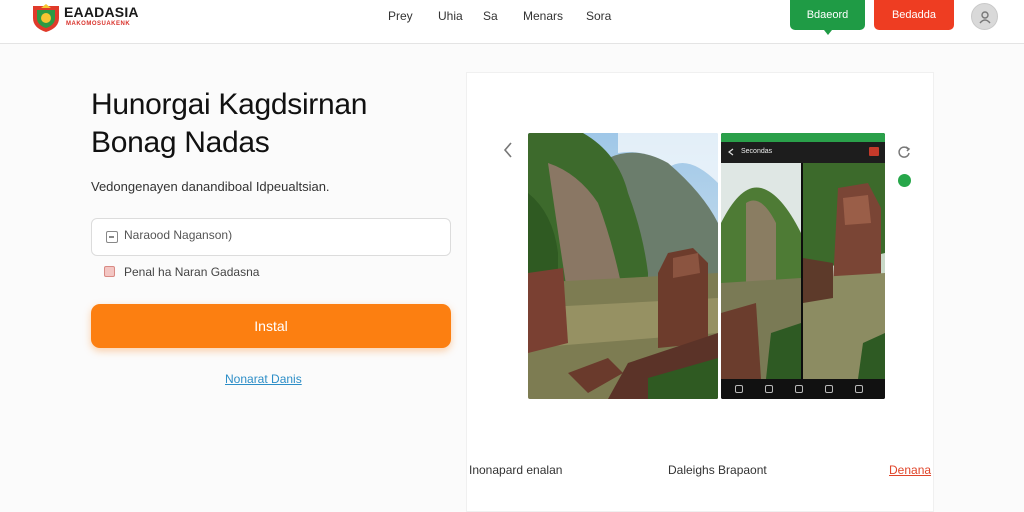  I want to click on consent-checkbox, so click(109, 271).